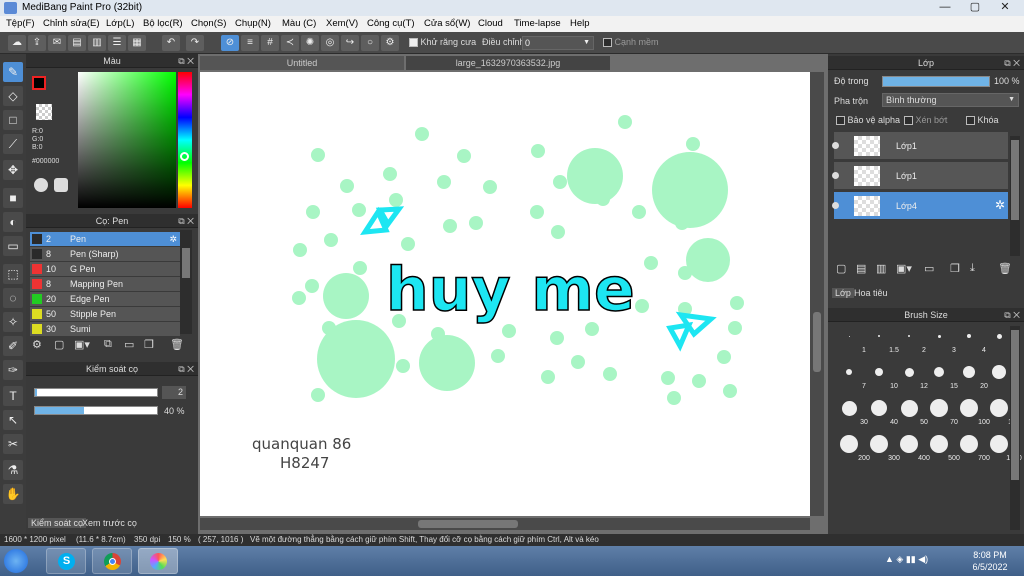  Describe the element at coordinates (108, 344) in the screenshot. I see `copy-brush-icon: ⧉` at that location.